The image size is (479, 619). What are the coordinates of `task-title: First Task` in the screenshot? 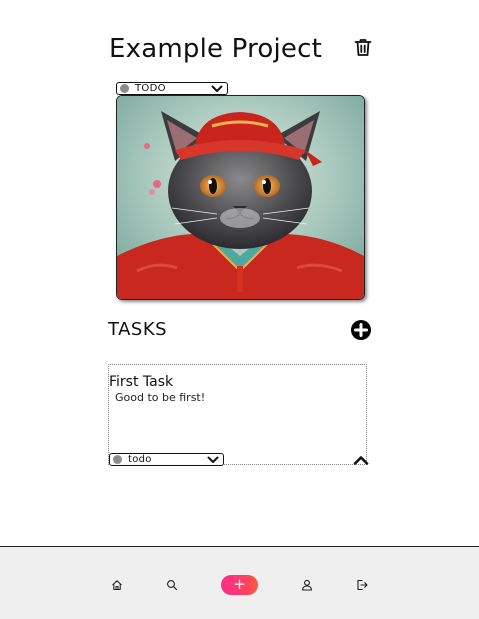 It's located at (141, 382).